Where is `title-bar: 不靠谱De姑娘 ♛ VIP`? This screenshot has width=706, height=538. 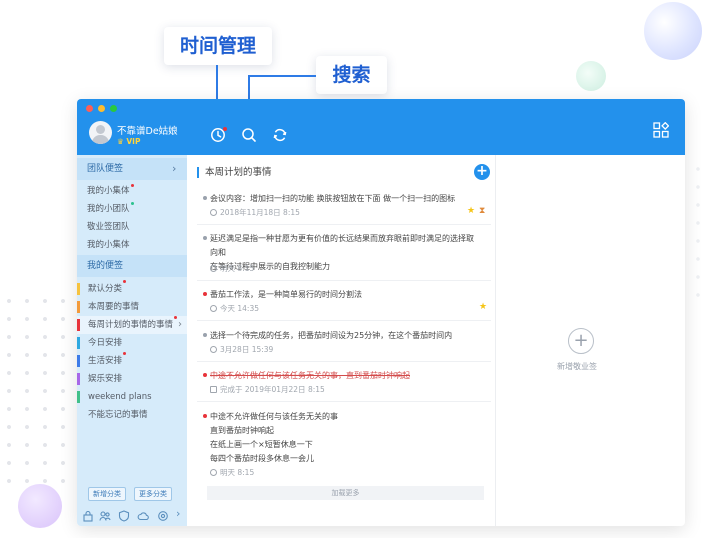 title-bar: 不靠谱De姑娘 ♛ VIP is located at coordinates (381, 127).